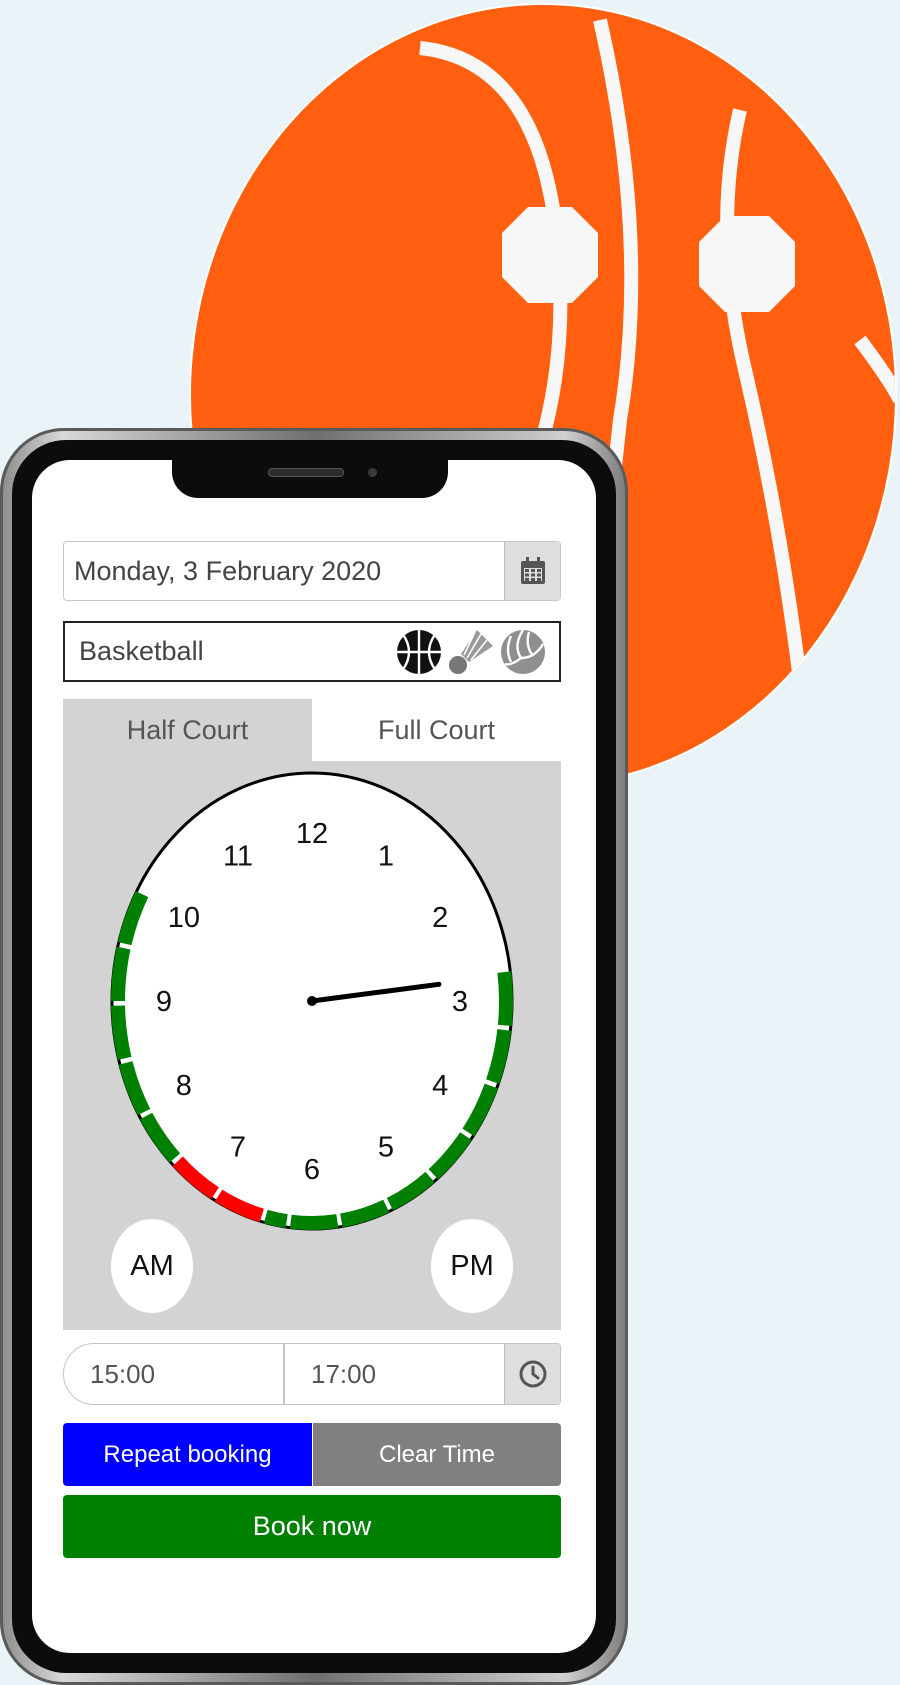 The height and width of the screenshot is (1685, 900). I want to click on basketball-icon, so click(419, 652).